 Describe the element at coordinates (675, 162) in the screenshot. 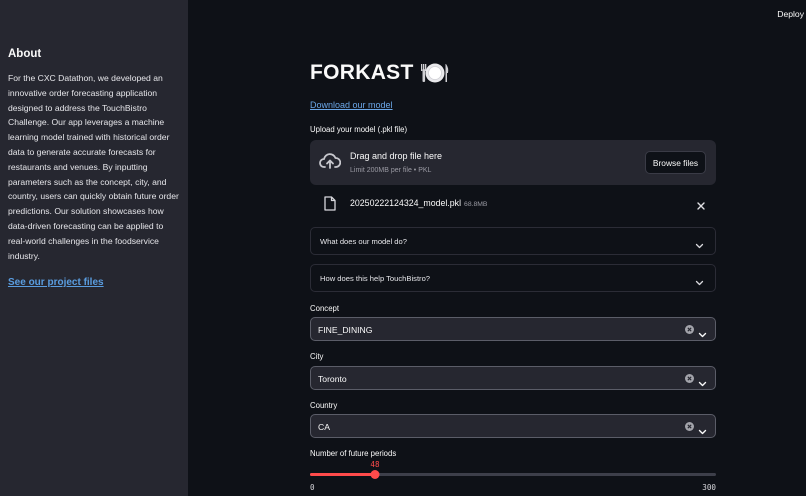

I see `browse-files-button: Browse files` at that location.